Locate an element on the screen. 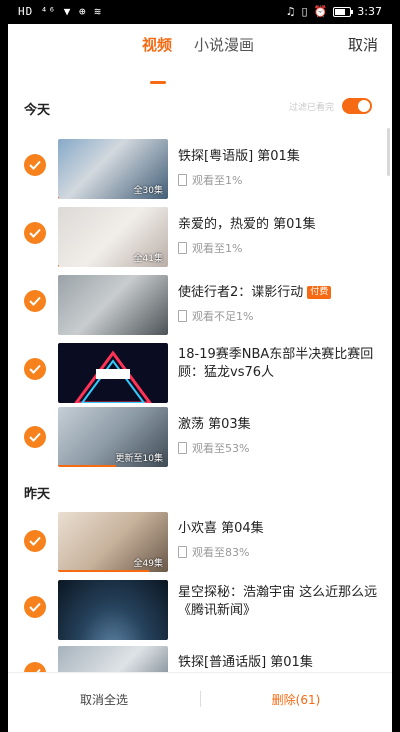 The width and height of the screenshot is (400, 732). video-title: 亲爱的，热爱的 第01集 is located at coordinates (278, 225).